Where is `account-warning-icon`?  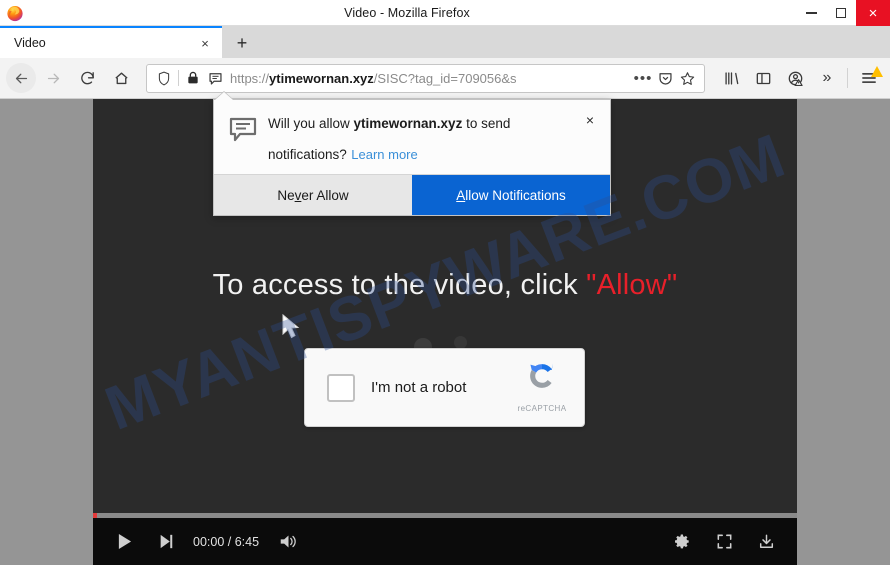
account-warning-icon is located at coordinates (795, 78).